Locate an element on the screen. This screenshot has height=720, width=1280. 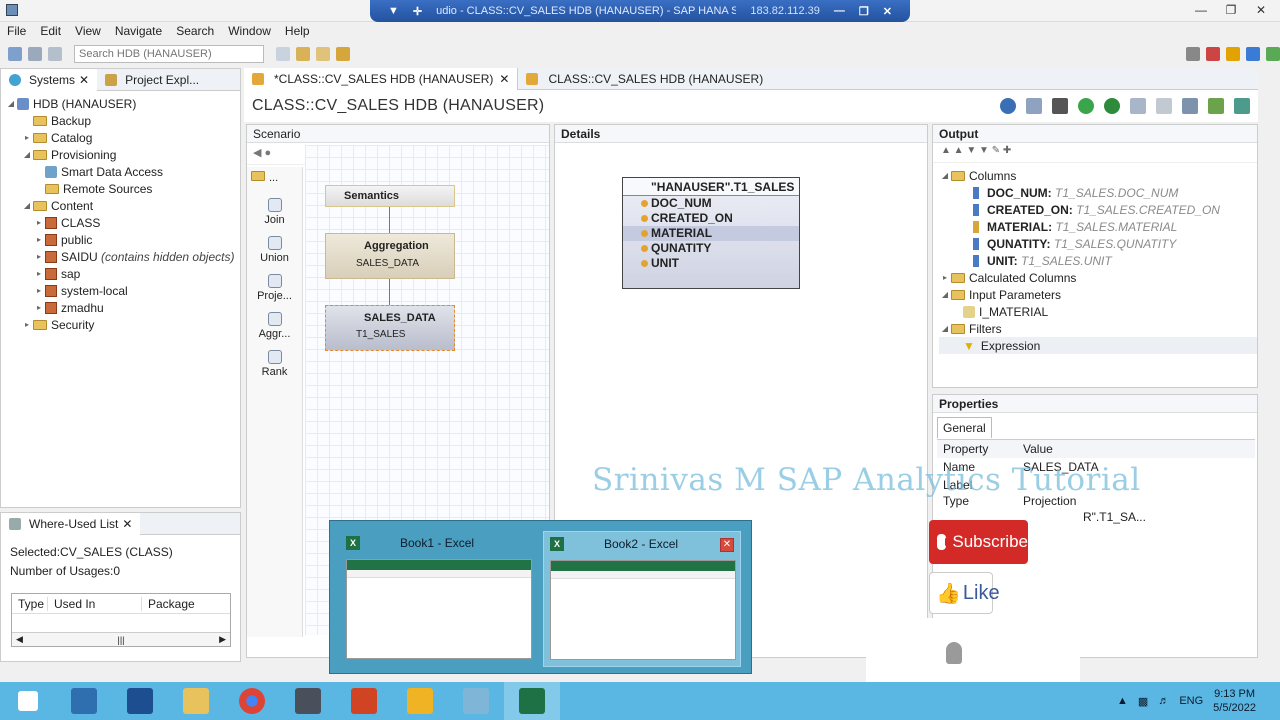
view-icon is located at coordinates (1190, 106).